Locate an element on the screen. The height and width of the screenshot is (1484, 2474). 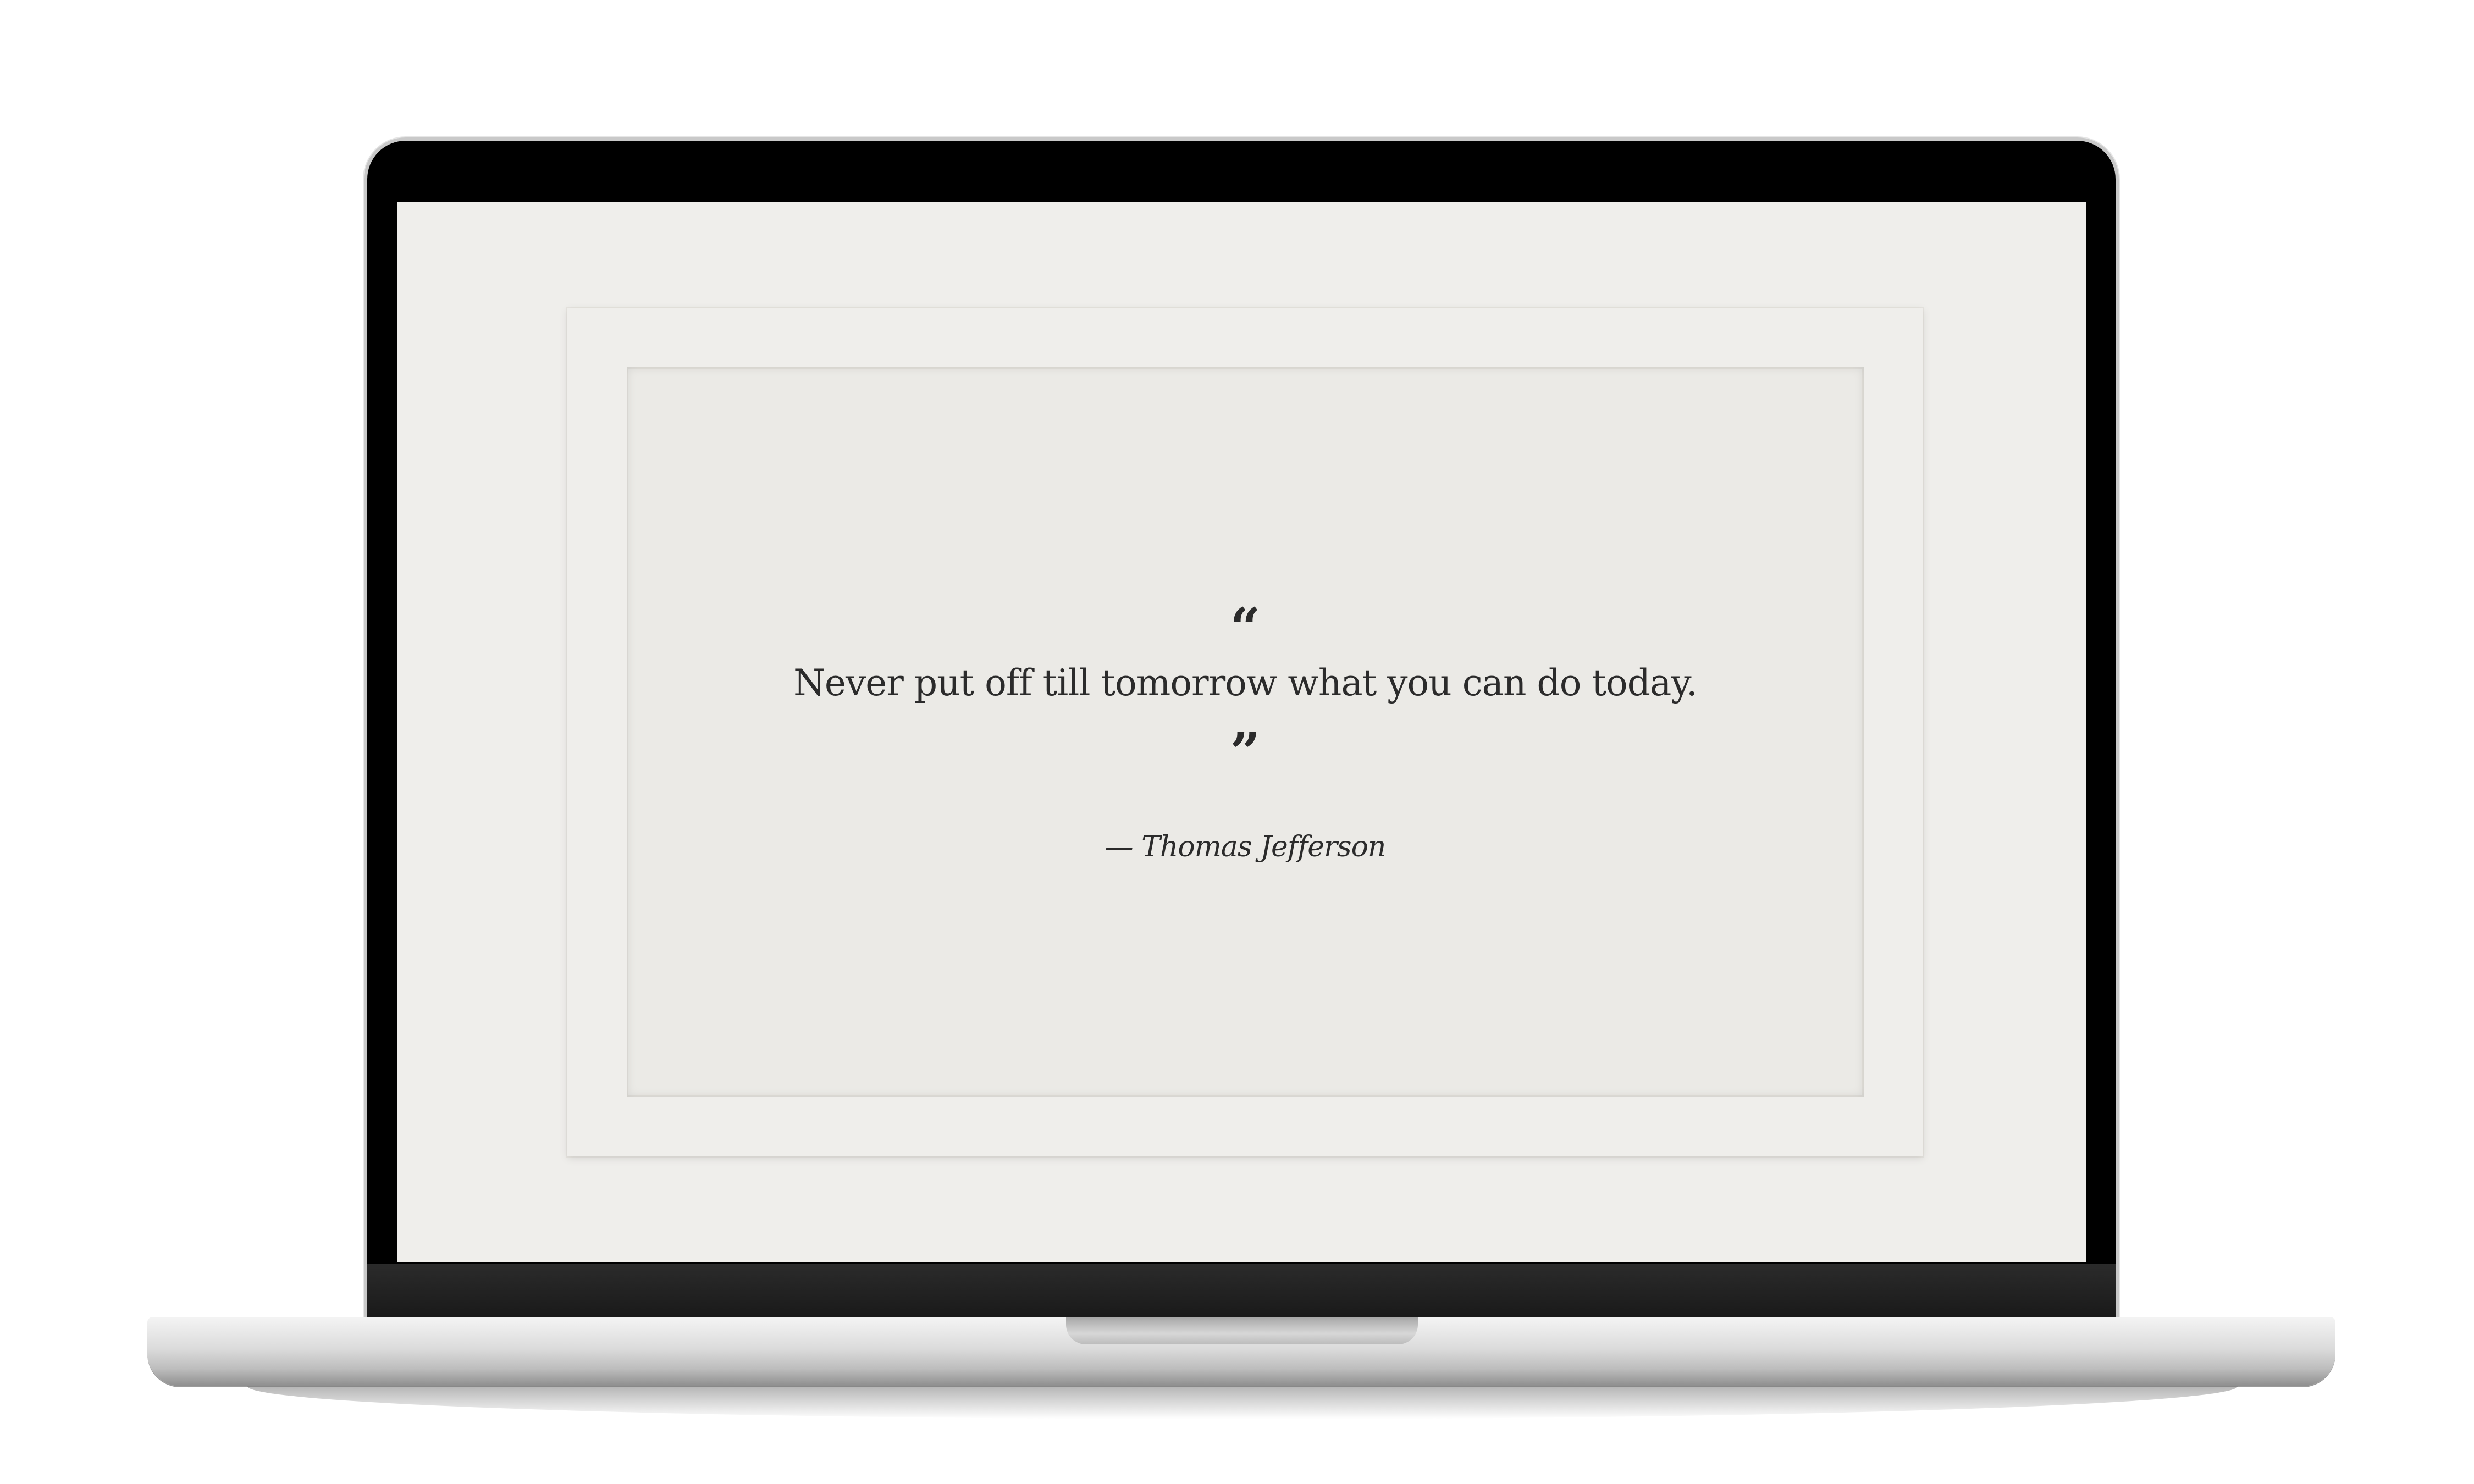
laptop-bezel-chin is located at coordinates (1241, 1290).